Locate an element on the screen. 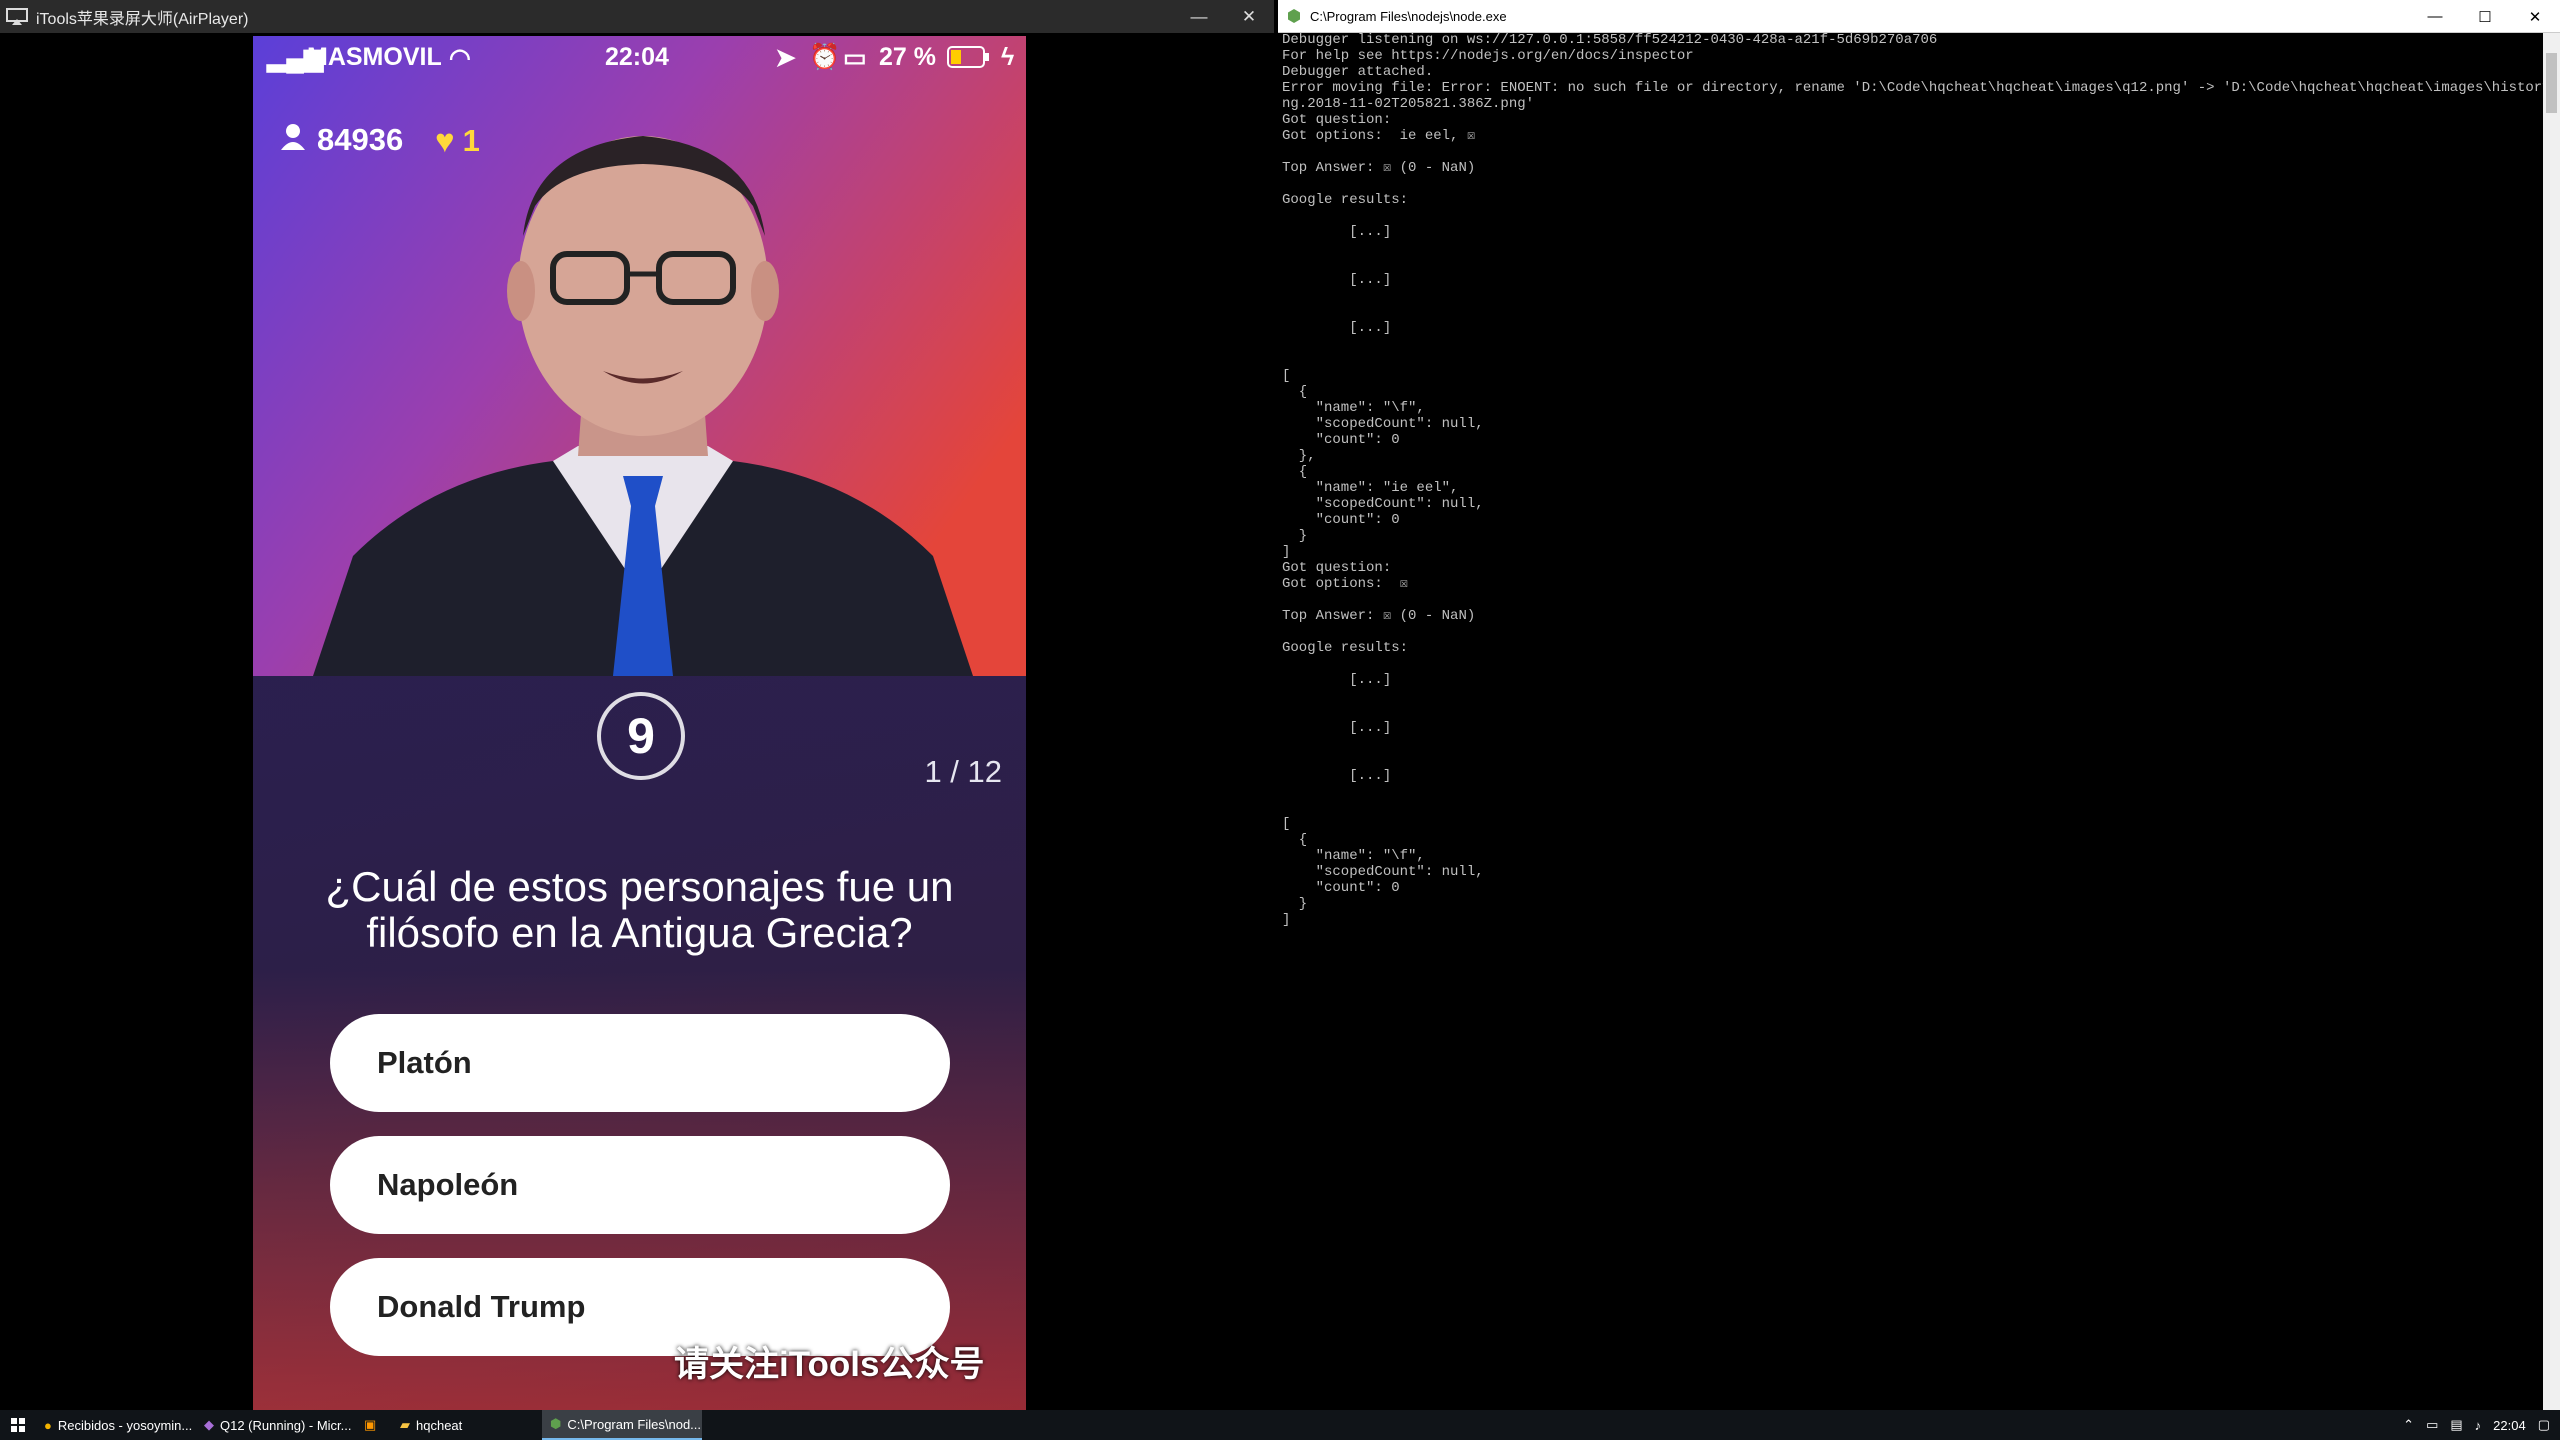 This screenshot has width=2560, height=1440. player-count: 84936 is located at coordinates (341, 140).